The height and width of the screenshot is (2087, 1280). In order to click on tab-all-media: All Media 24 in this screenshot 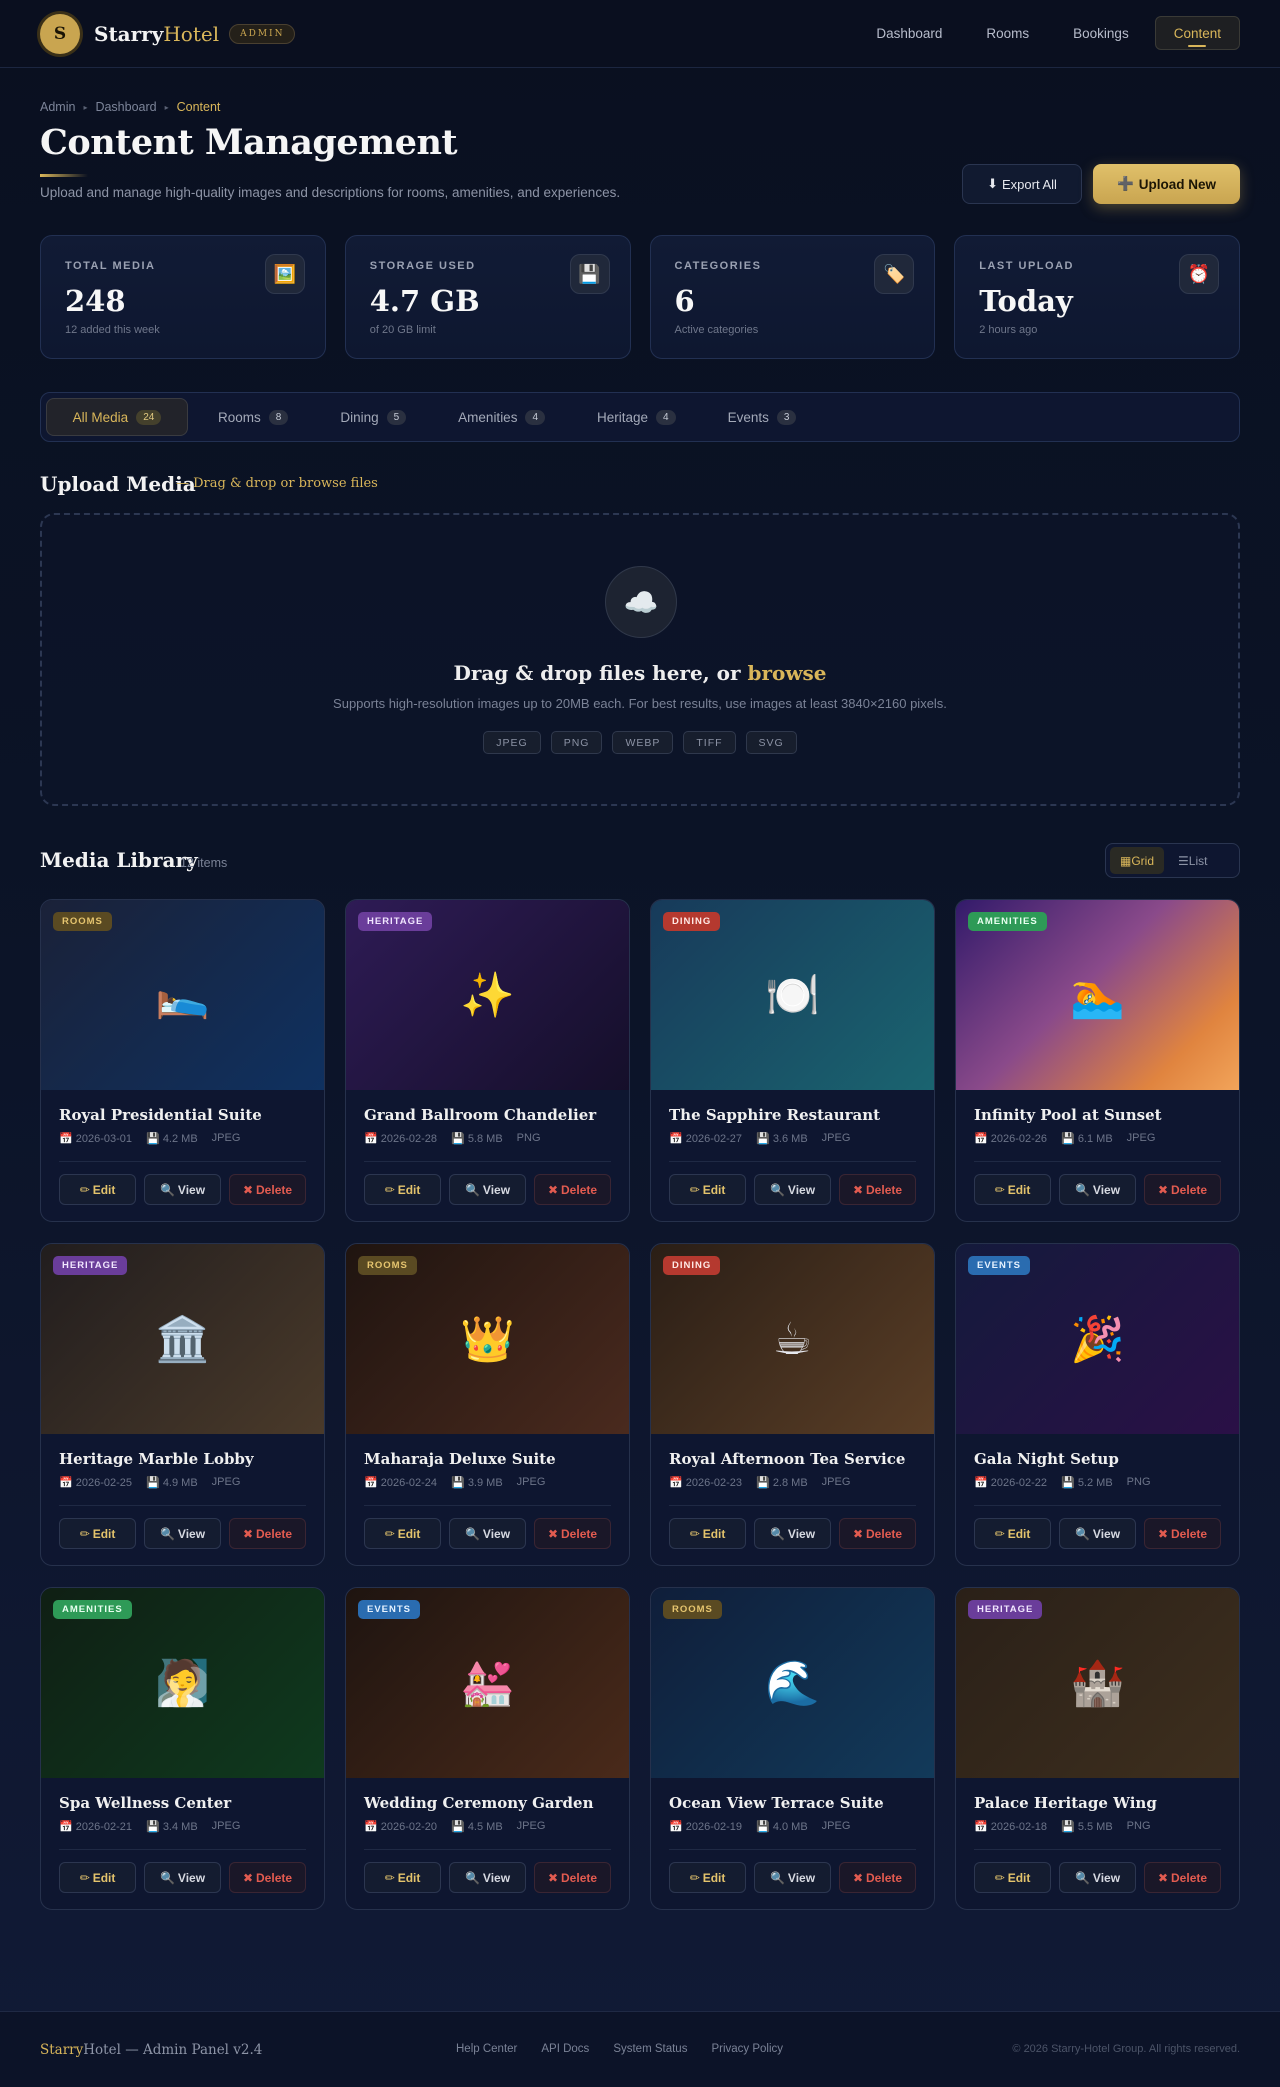, I will do `click(117, 417)`.